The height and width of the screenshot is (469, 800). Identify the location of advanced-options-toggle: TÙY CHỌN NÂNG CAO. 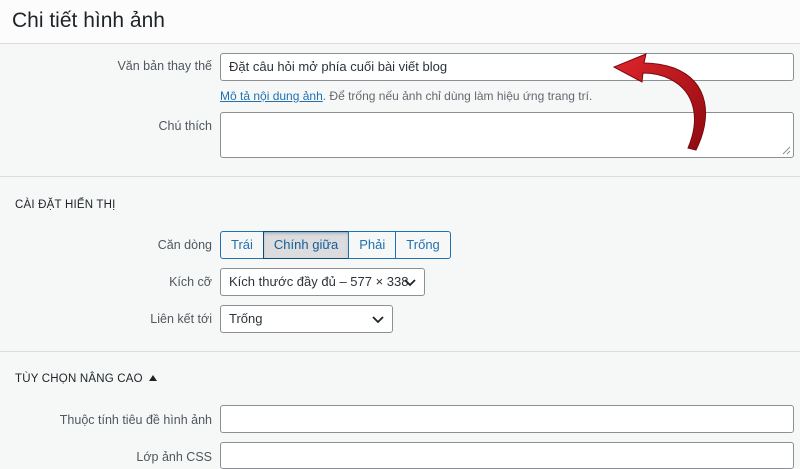
(86, 379).